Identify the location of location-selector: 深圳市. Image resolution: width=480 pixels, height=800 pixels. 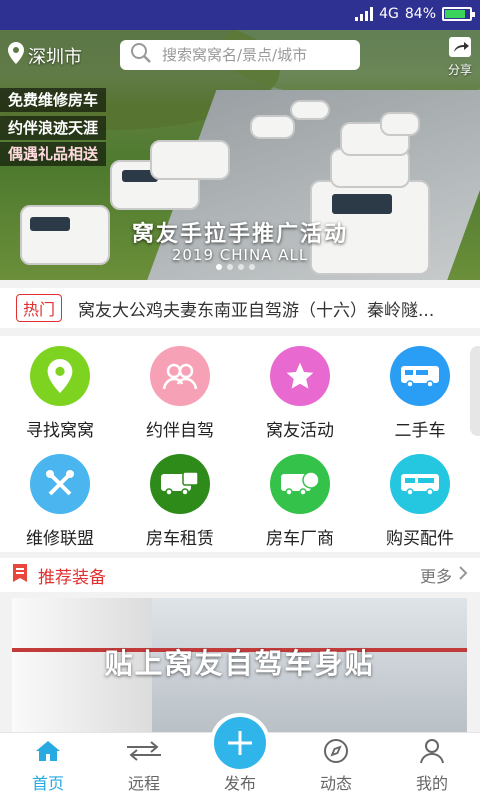
(45, 55).